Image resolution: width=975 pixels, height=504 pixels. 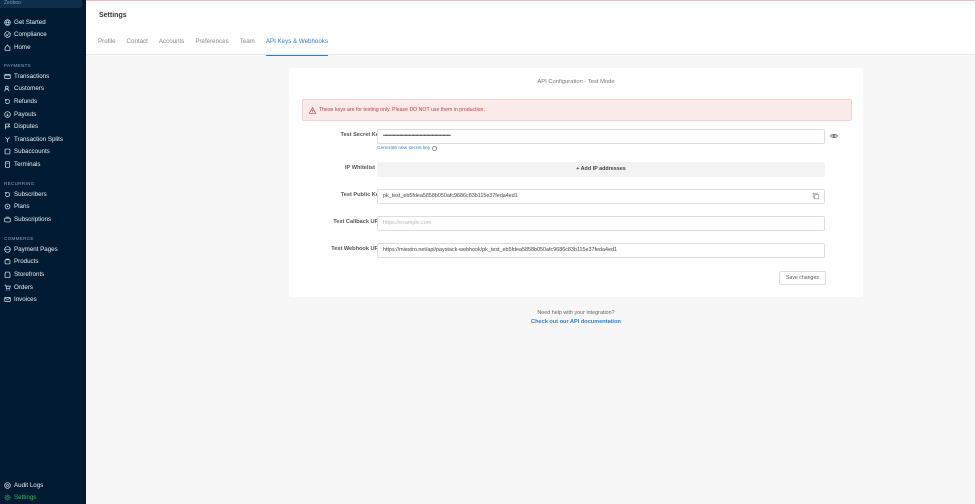 What do you see at coordinates (7, 261) in the screenshot?
I see `products-icon` at bounding box center [7, 261].